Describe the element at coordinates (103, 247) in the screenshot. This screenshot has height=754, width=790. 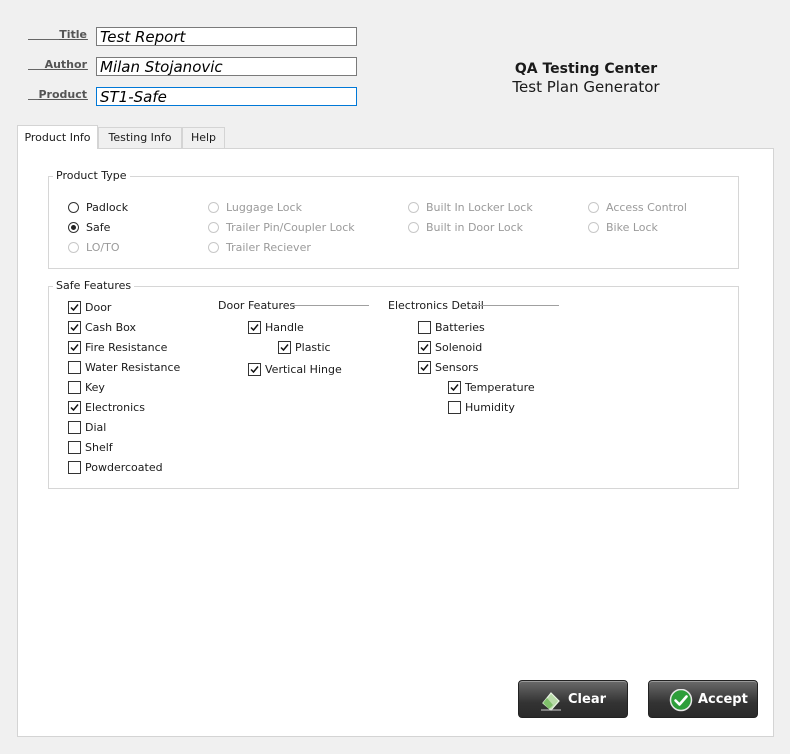
I see `radio-label: LO/TO` at that location.